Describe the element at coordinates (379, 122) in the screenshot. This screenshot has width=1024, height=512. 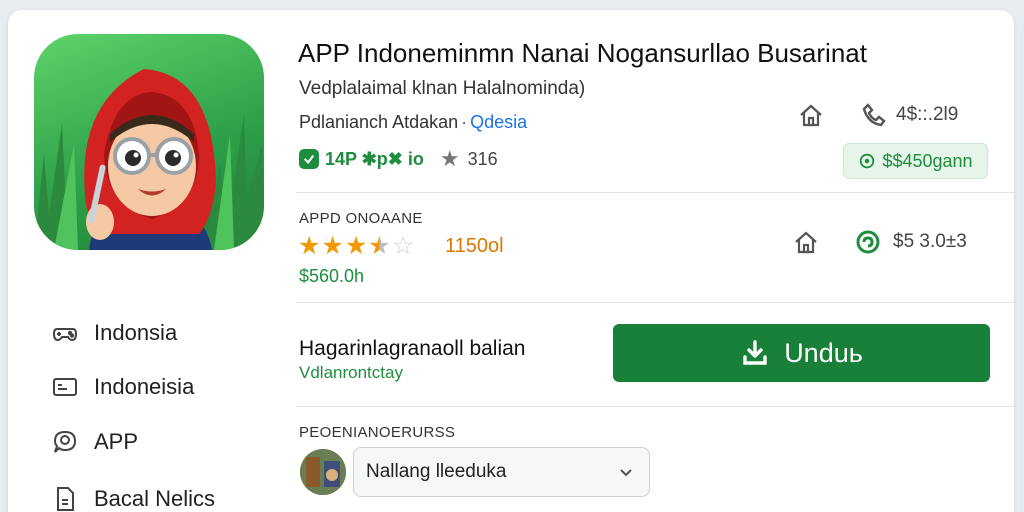
I see `developer-name: Pdlanianch Atdakan` at that location.